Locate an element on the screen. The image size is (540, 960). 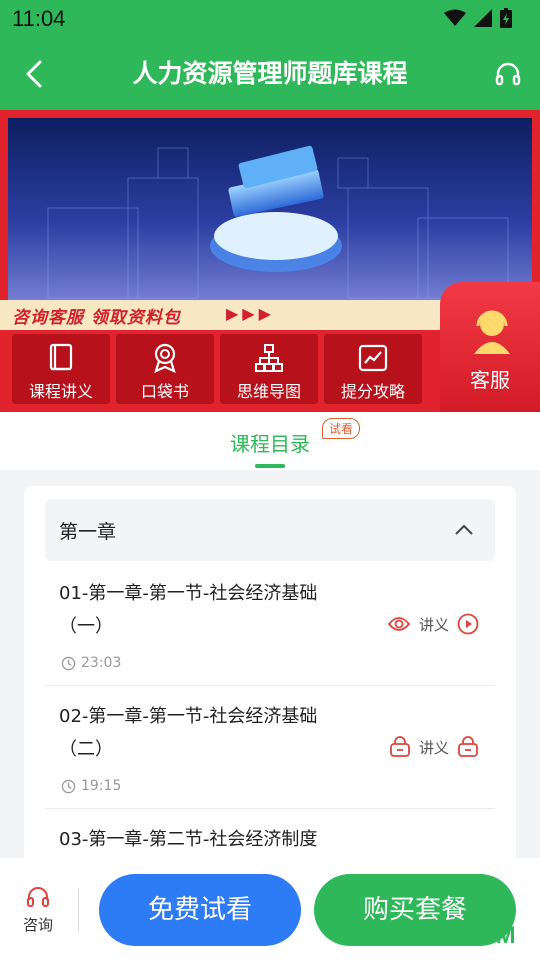
signal-icon is located at coordinates (483, 18).